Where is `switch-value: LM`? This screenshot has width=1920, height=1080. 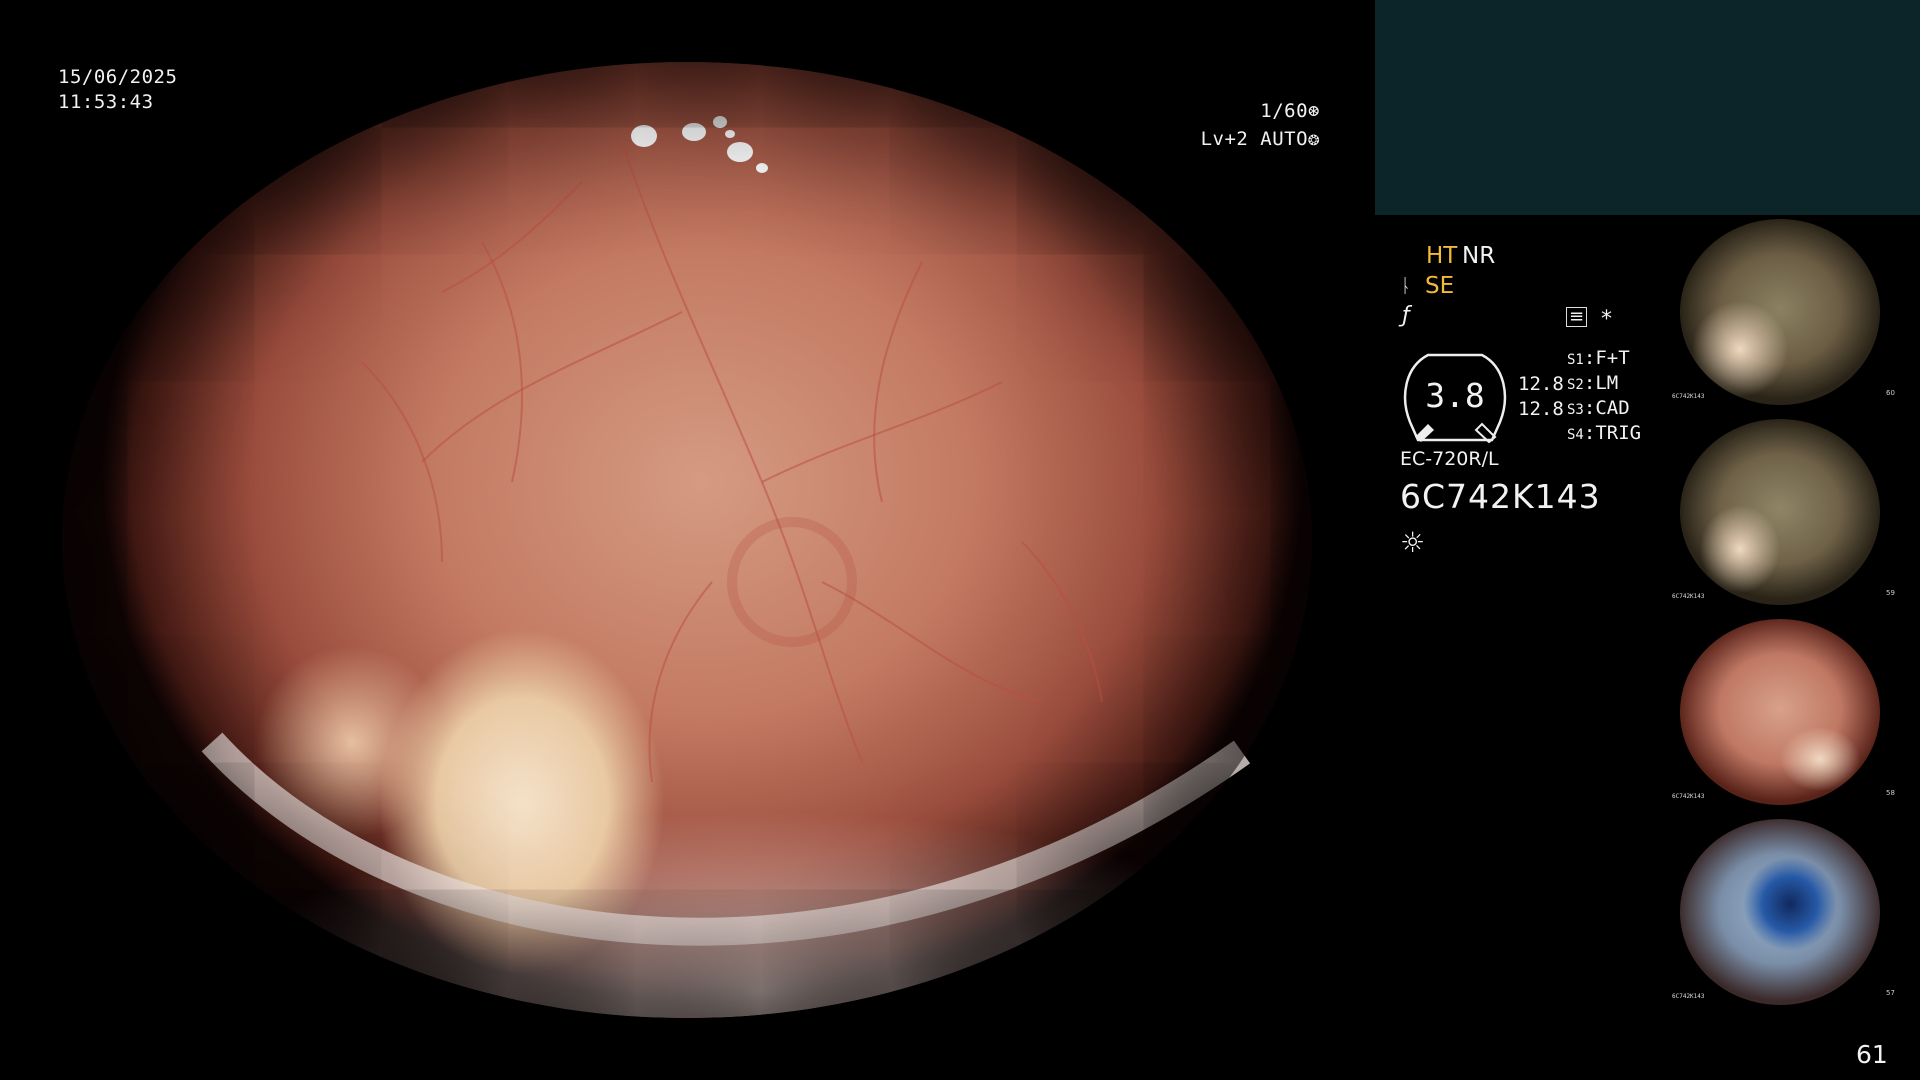
switch-value: LM is located at coordinates (1607, 383).